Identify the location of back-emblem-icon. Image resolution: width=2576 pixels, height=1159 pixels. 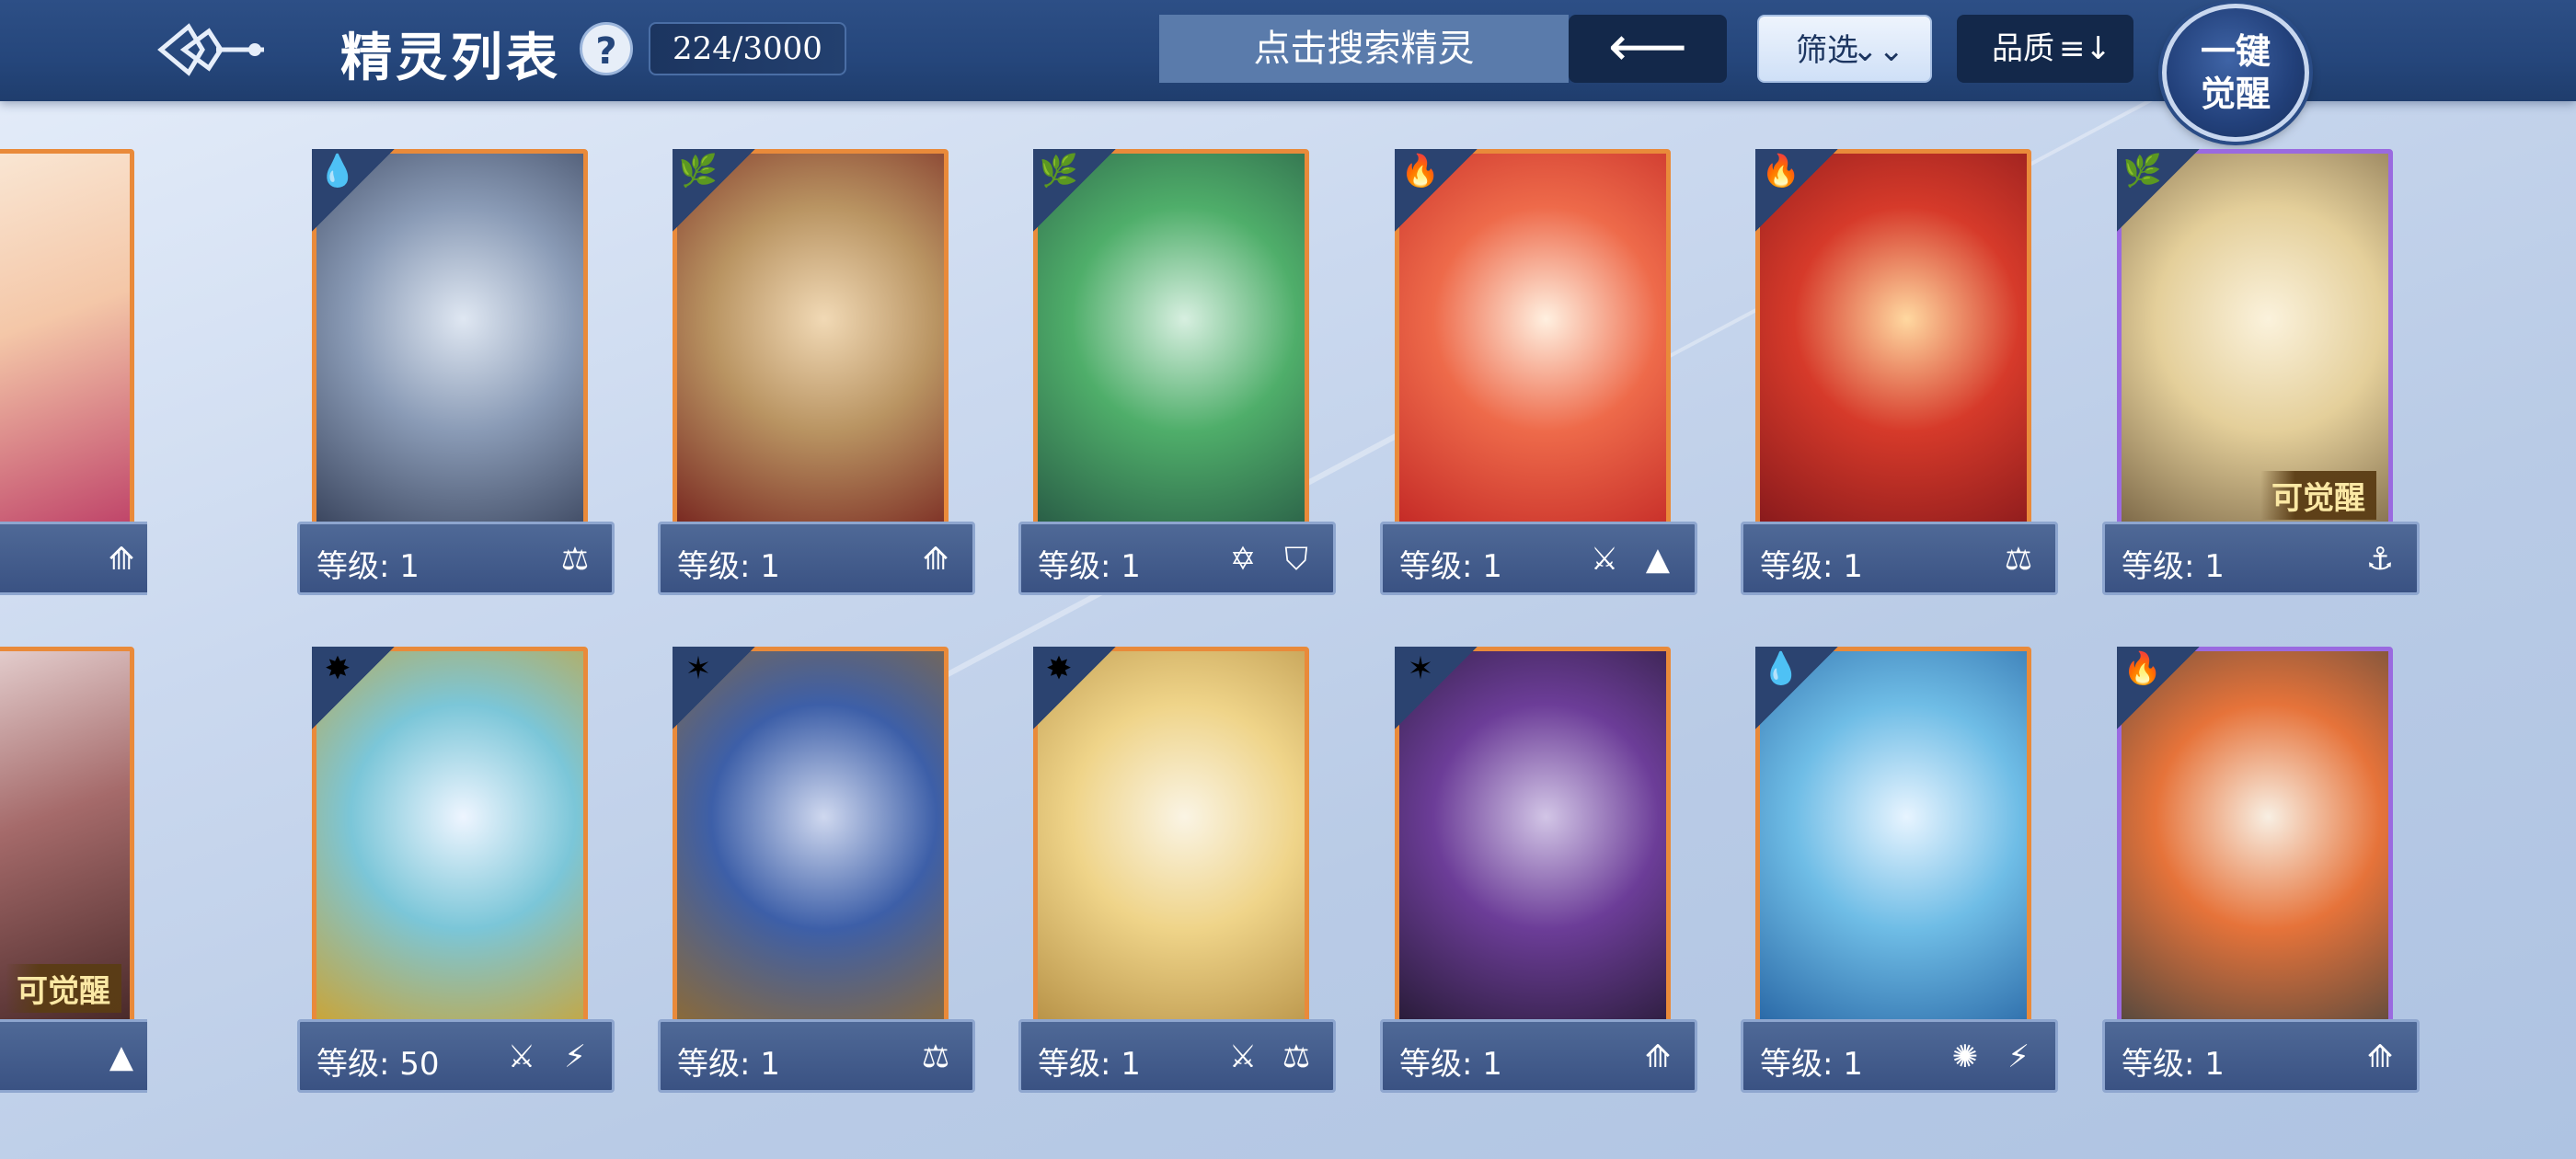
(211, 49).